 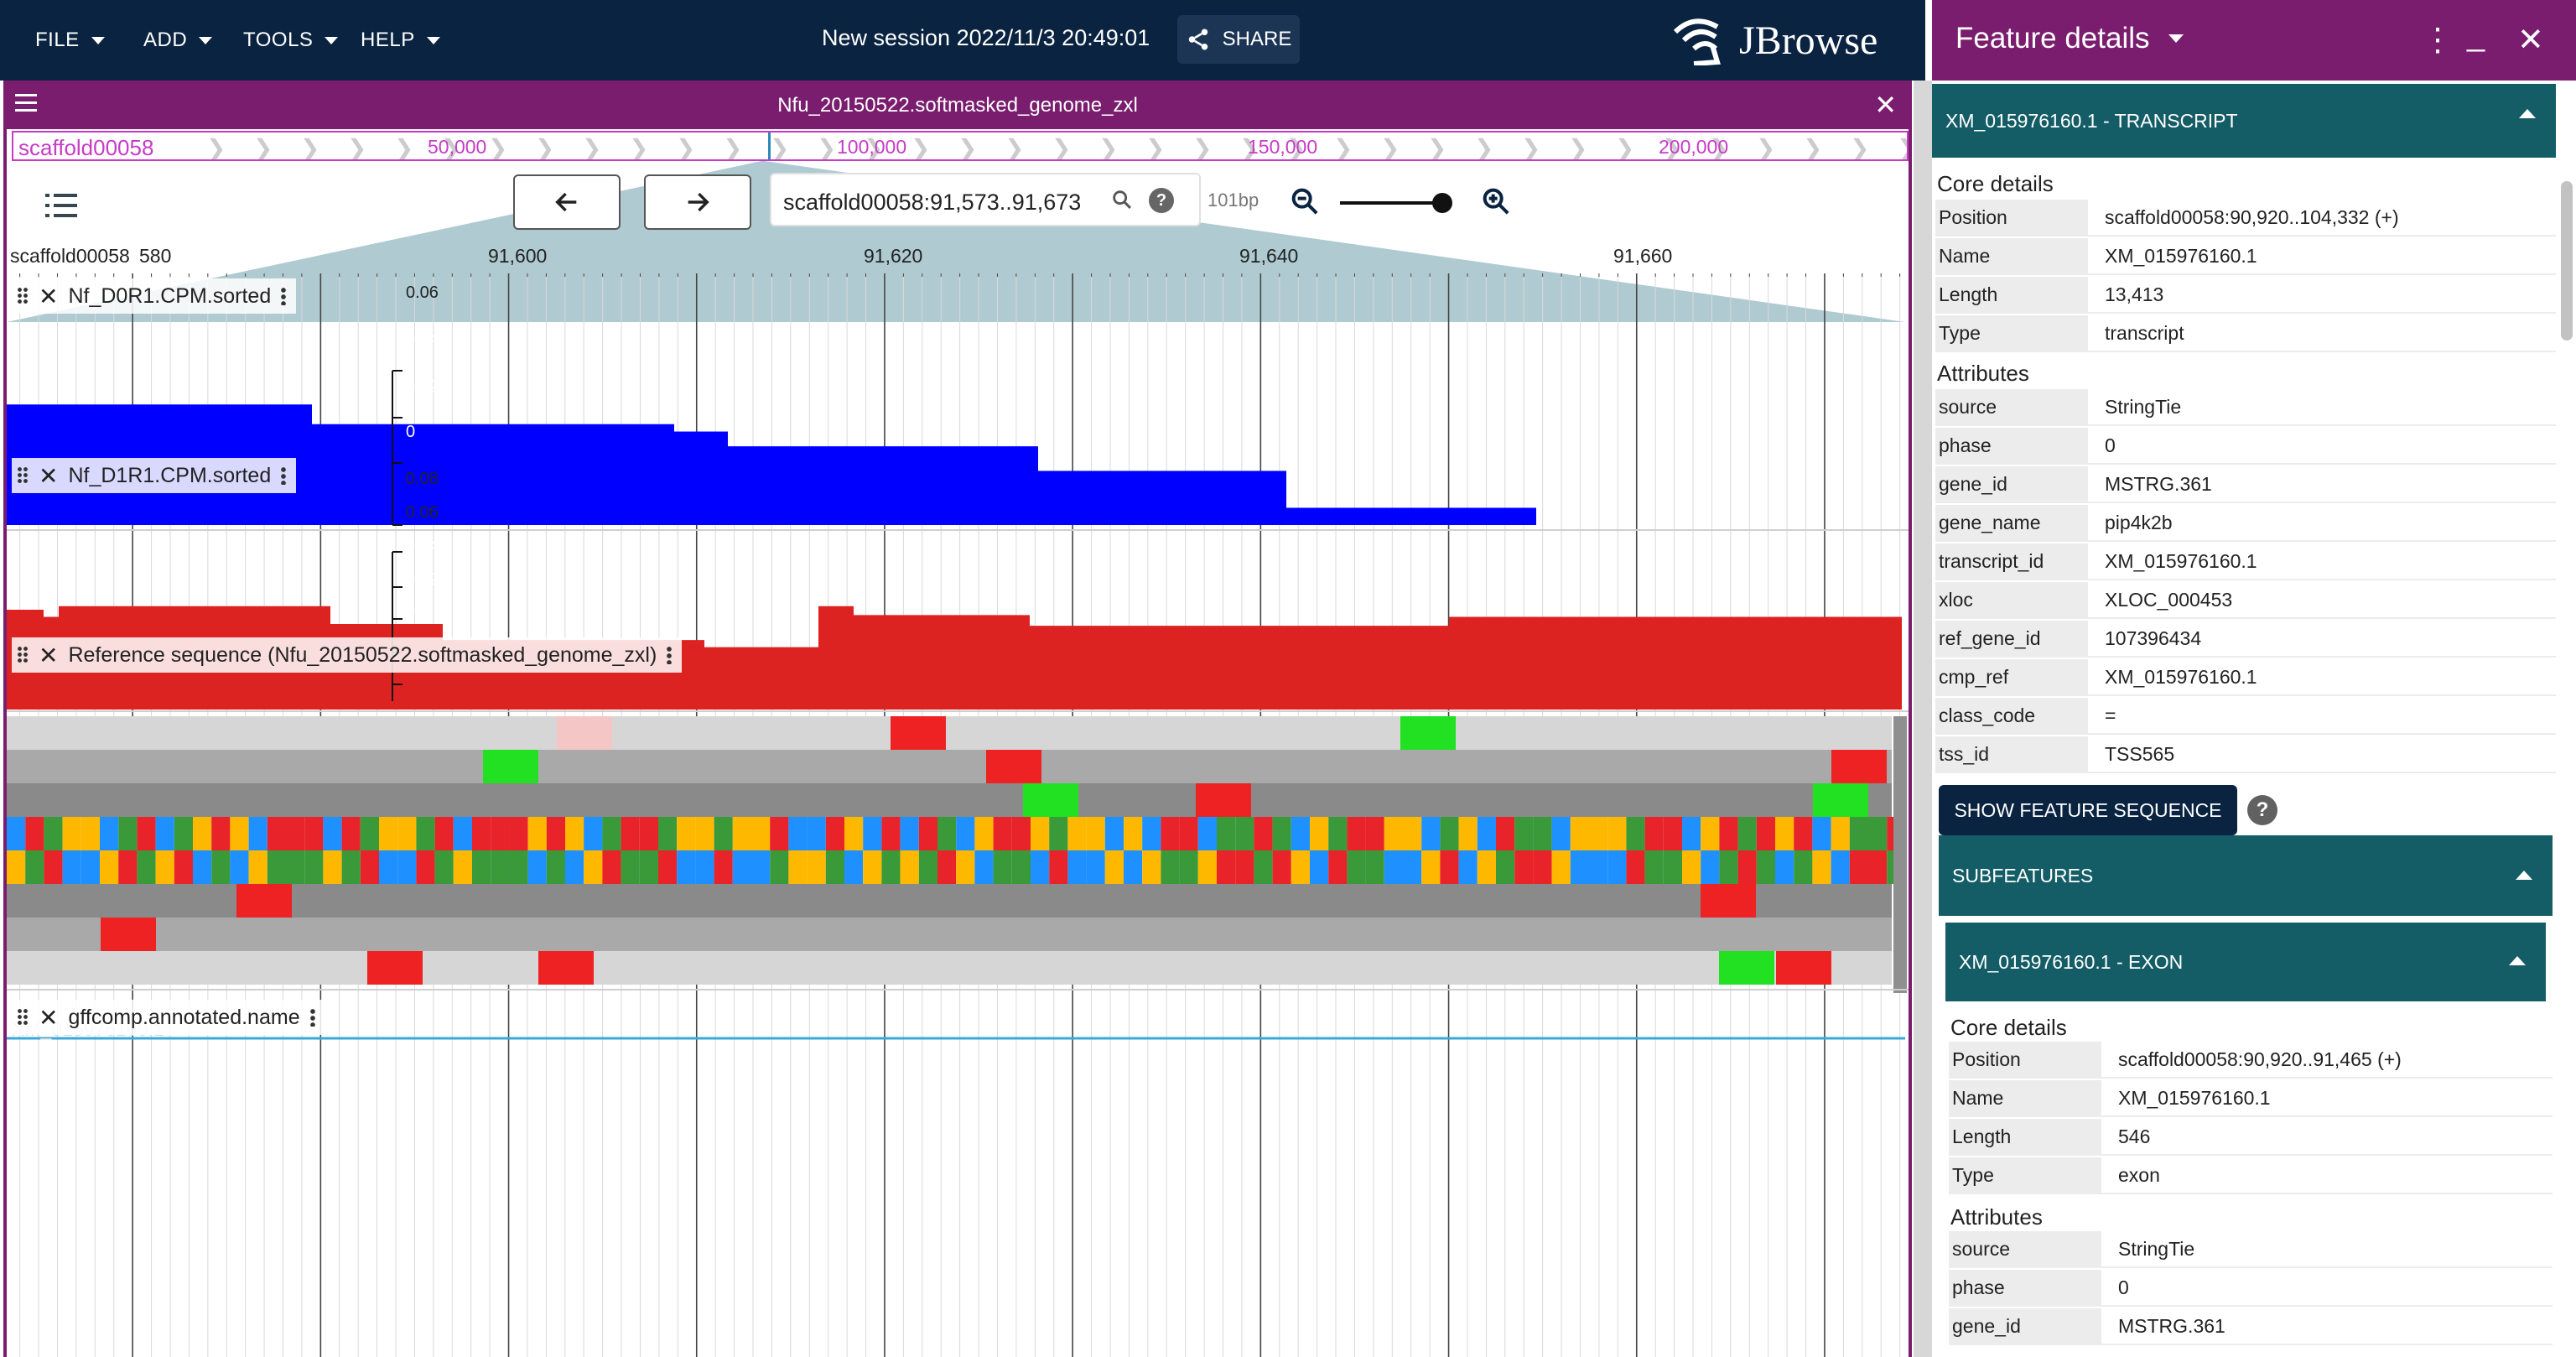 What do you see at coordinates (457, 147) in the screenshot?
I see `overview-tick: 50,000` at bounding box center [457, 147].